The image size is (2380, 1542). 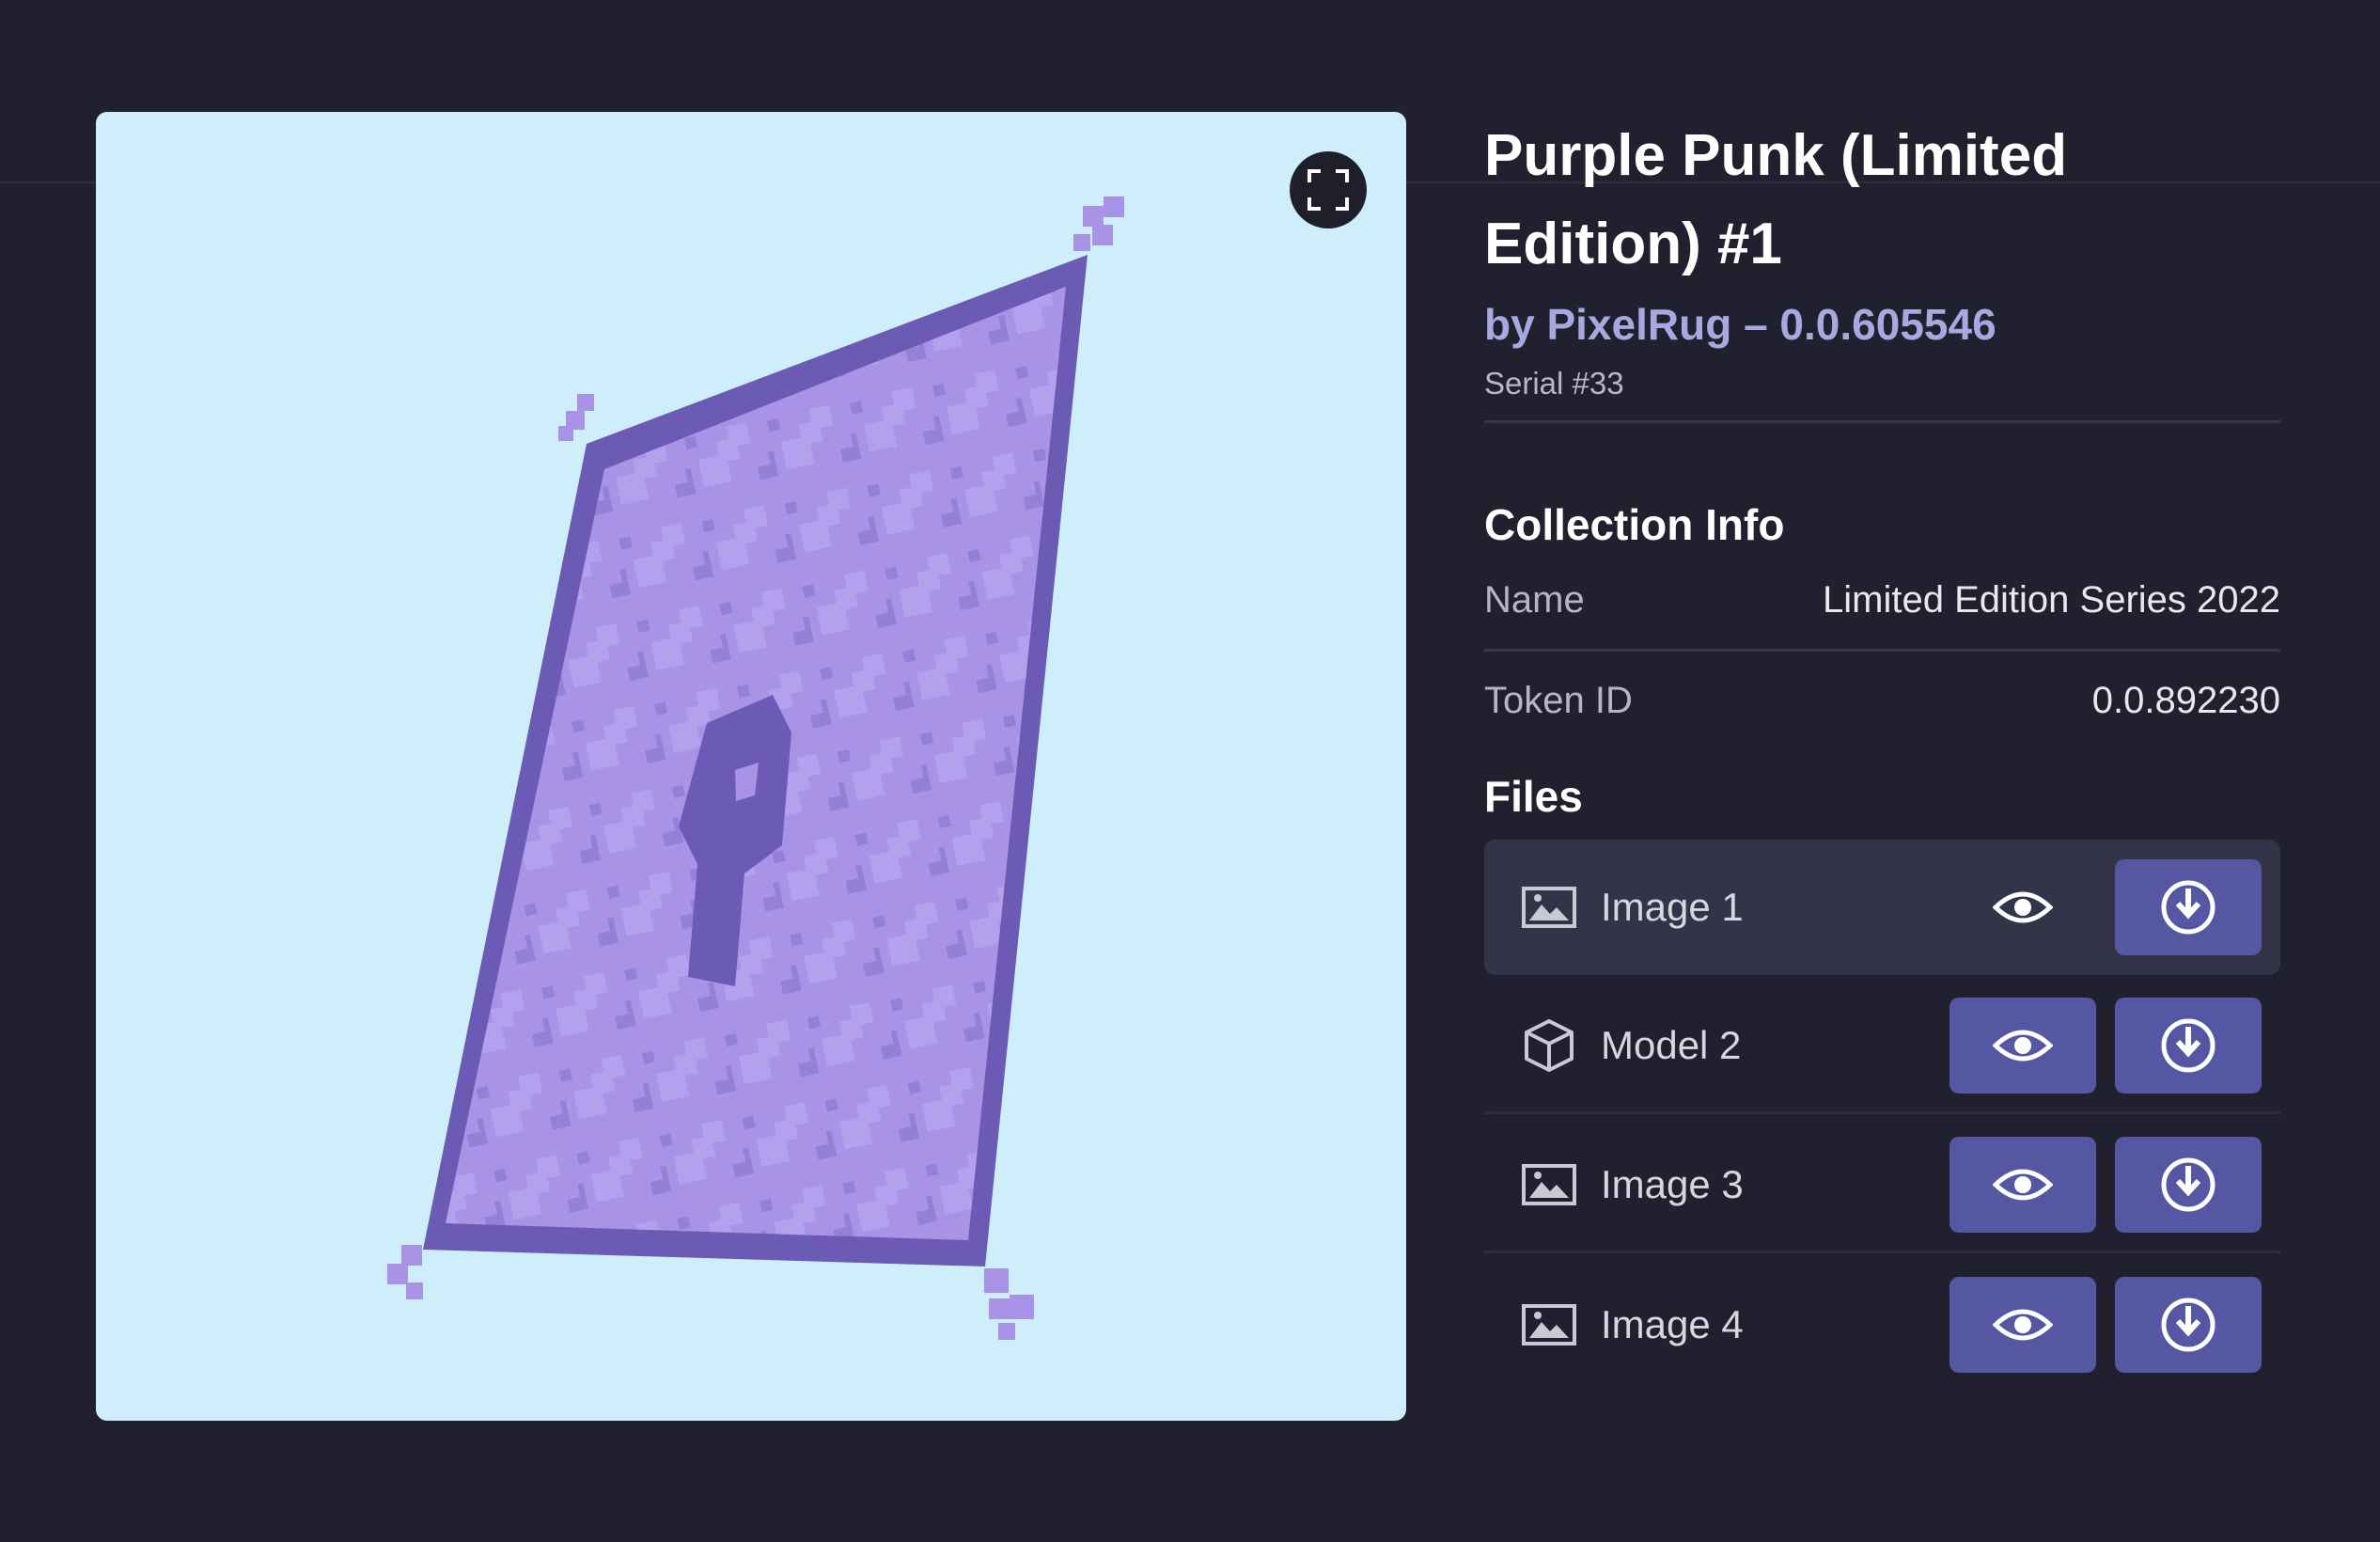 What do you see at coordinates (1882, 1046) in the screenshot?
I see `file-row-model-2: Model 2` at bounding box center [1882, 1046].